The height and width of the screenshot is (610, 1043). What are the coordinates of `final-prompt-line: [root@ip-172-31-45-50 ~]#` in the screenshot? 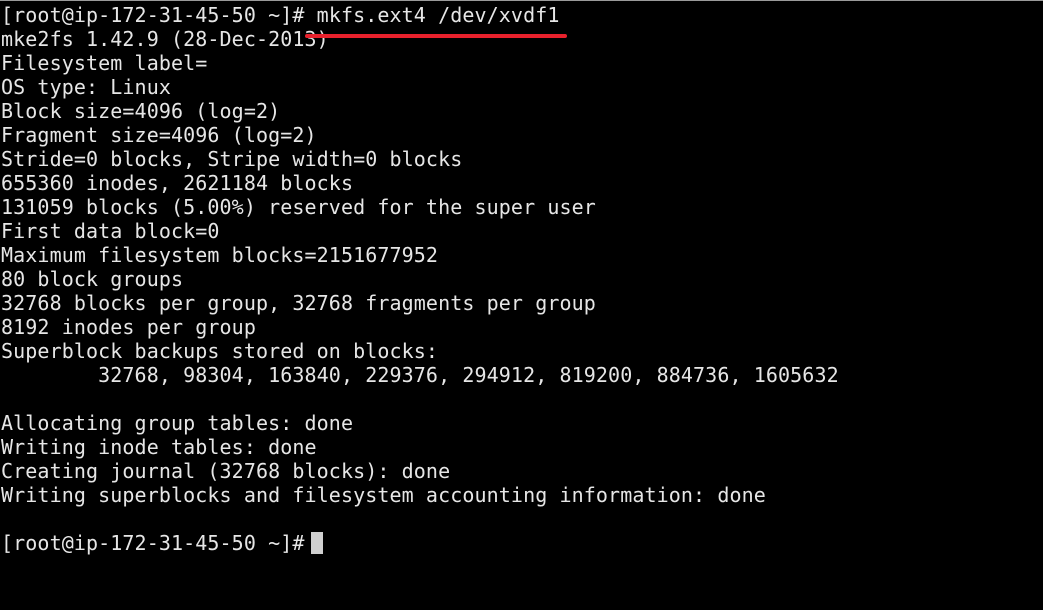 It's located at (522, 543).